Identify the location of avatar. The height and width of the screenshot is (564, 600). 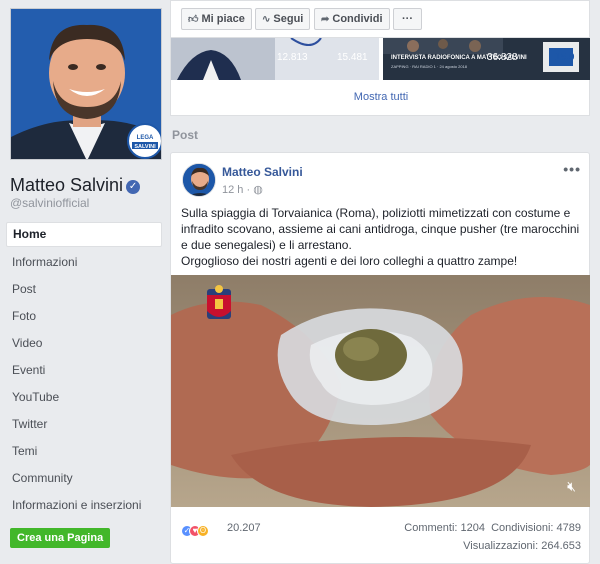
(199, 180).